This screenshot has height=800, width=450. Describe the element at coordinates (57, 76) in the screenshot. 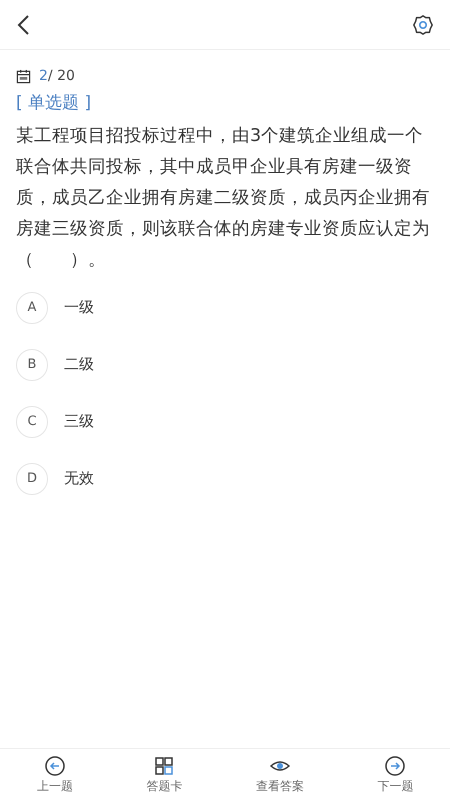

I see `progress-counter: 2/ 20` at that location.